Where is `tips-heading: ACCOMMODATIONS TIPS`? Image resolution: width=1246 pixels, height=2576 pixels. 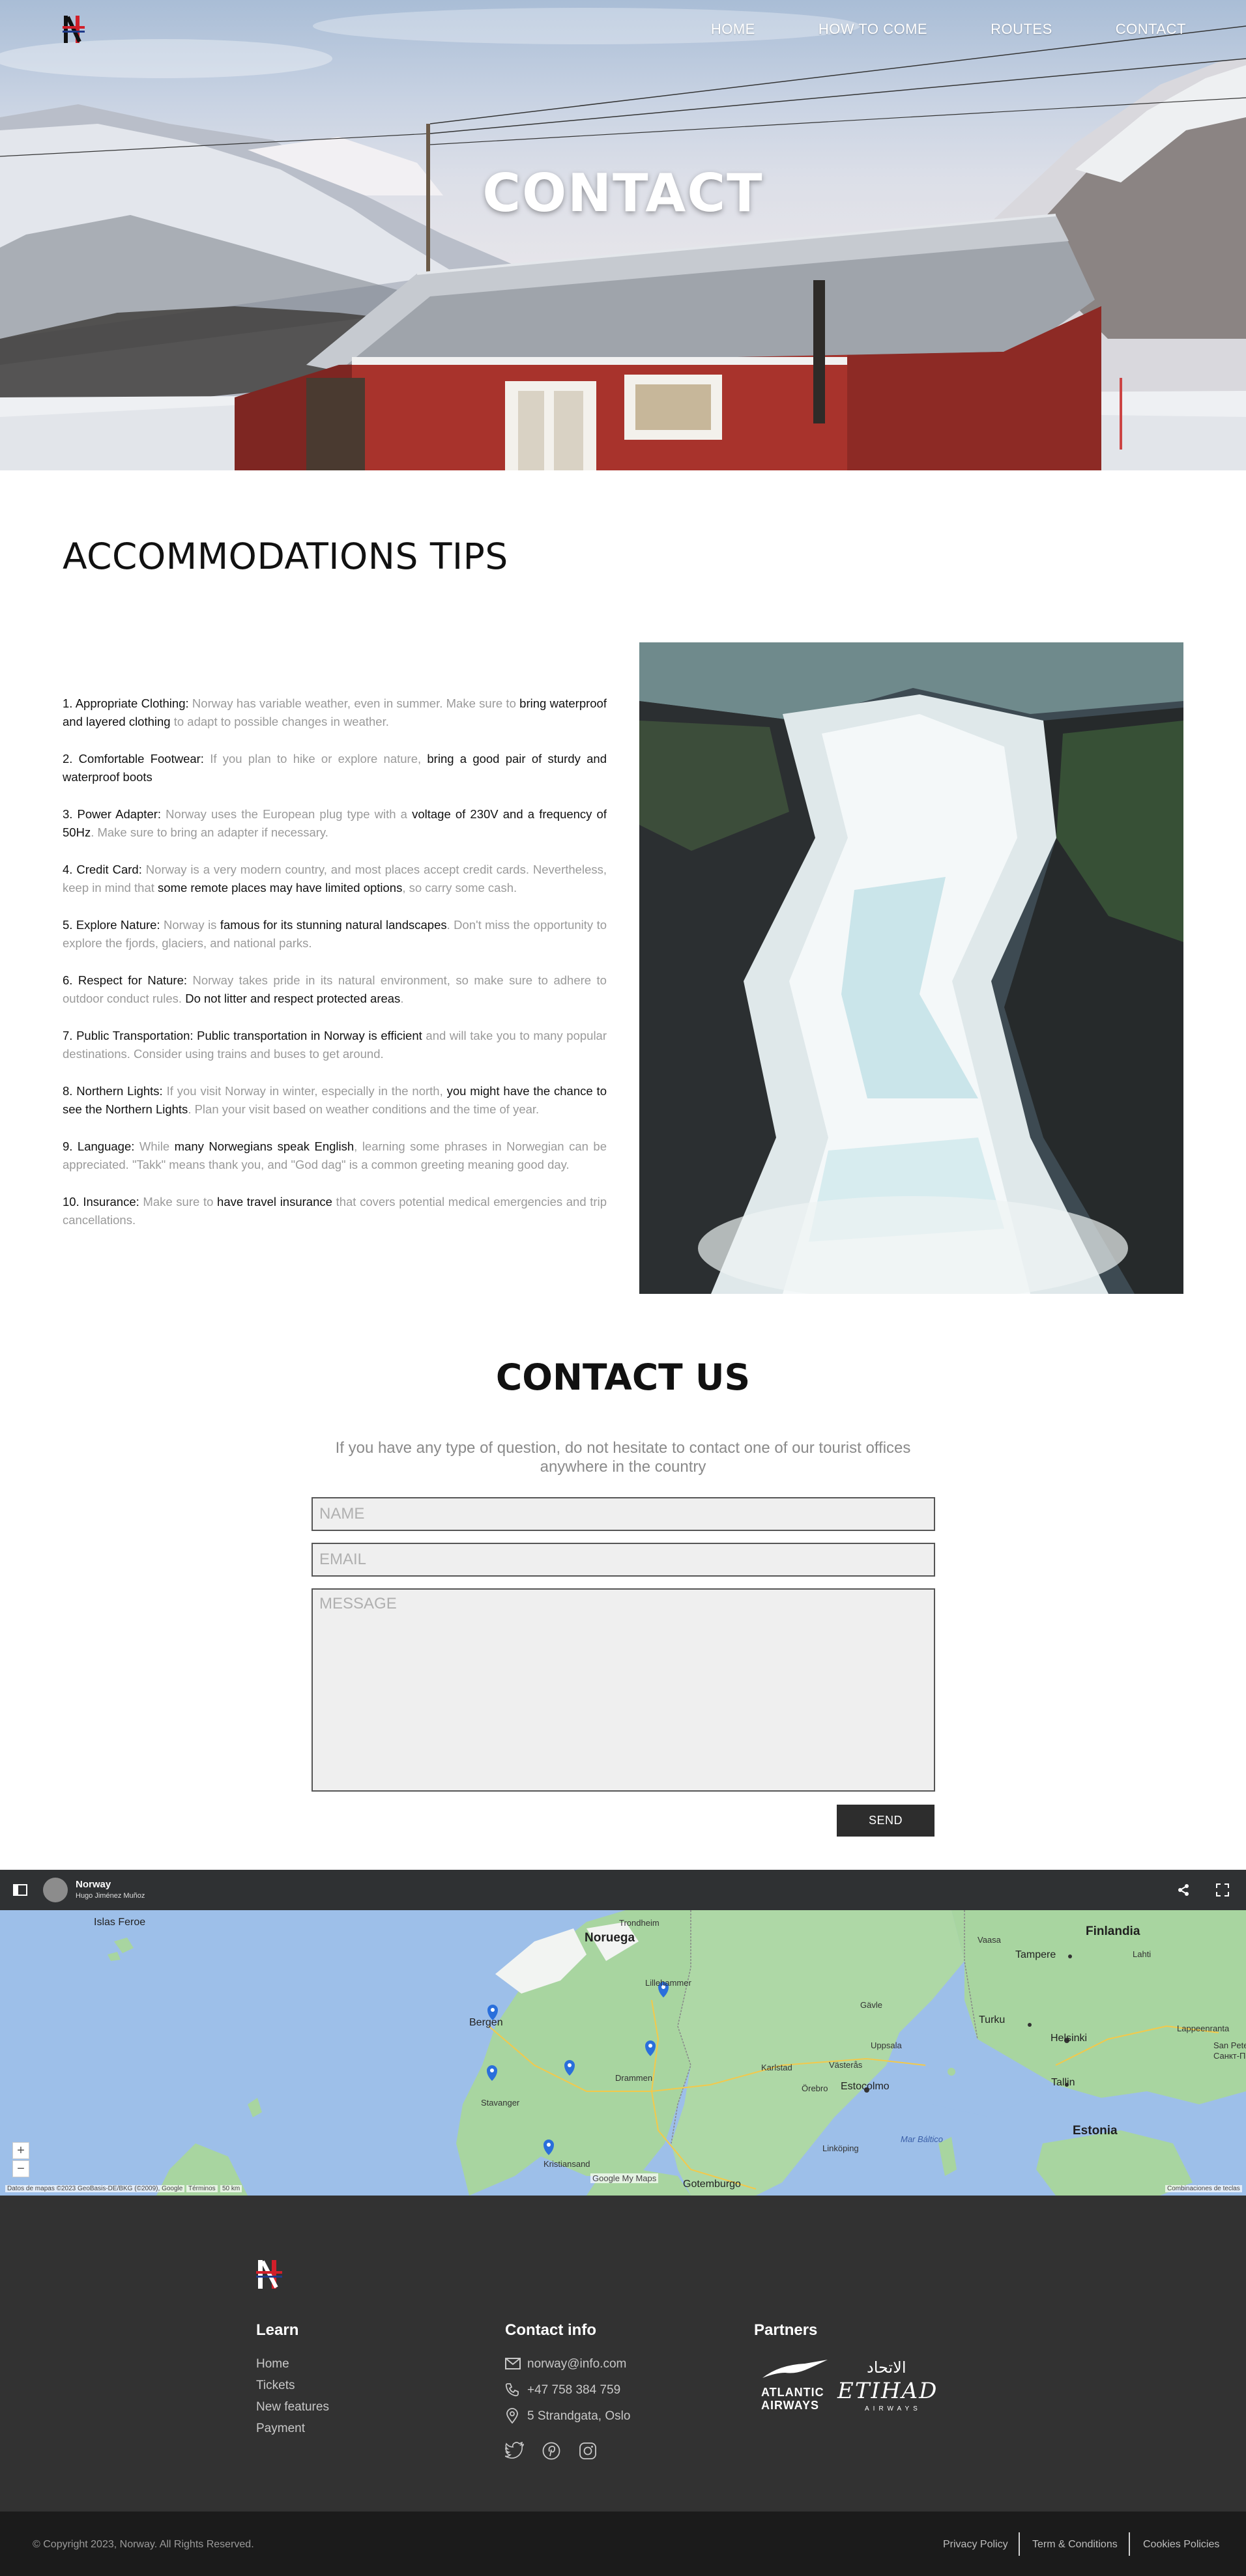
tips-heading: ACCOMMODATIONS TIPS is located at coordinates (285, 556).